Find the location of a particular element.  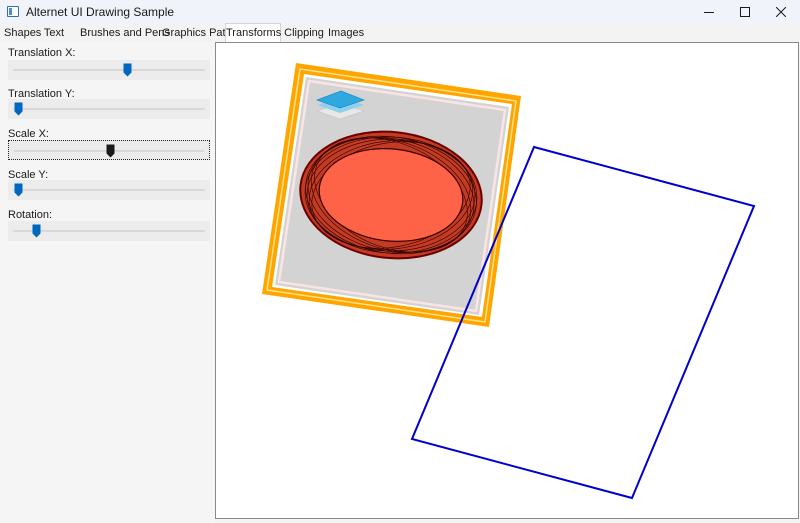

tab-images: Images is located at coordinates (346, 33).